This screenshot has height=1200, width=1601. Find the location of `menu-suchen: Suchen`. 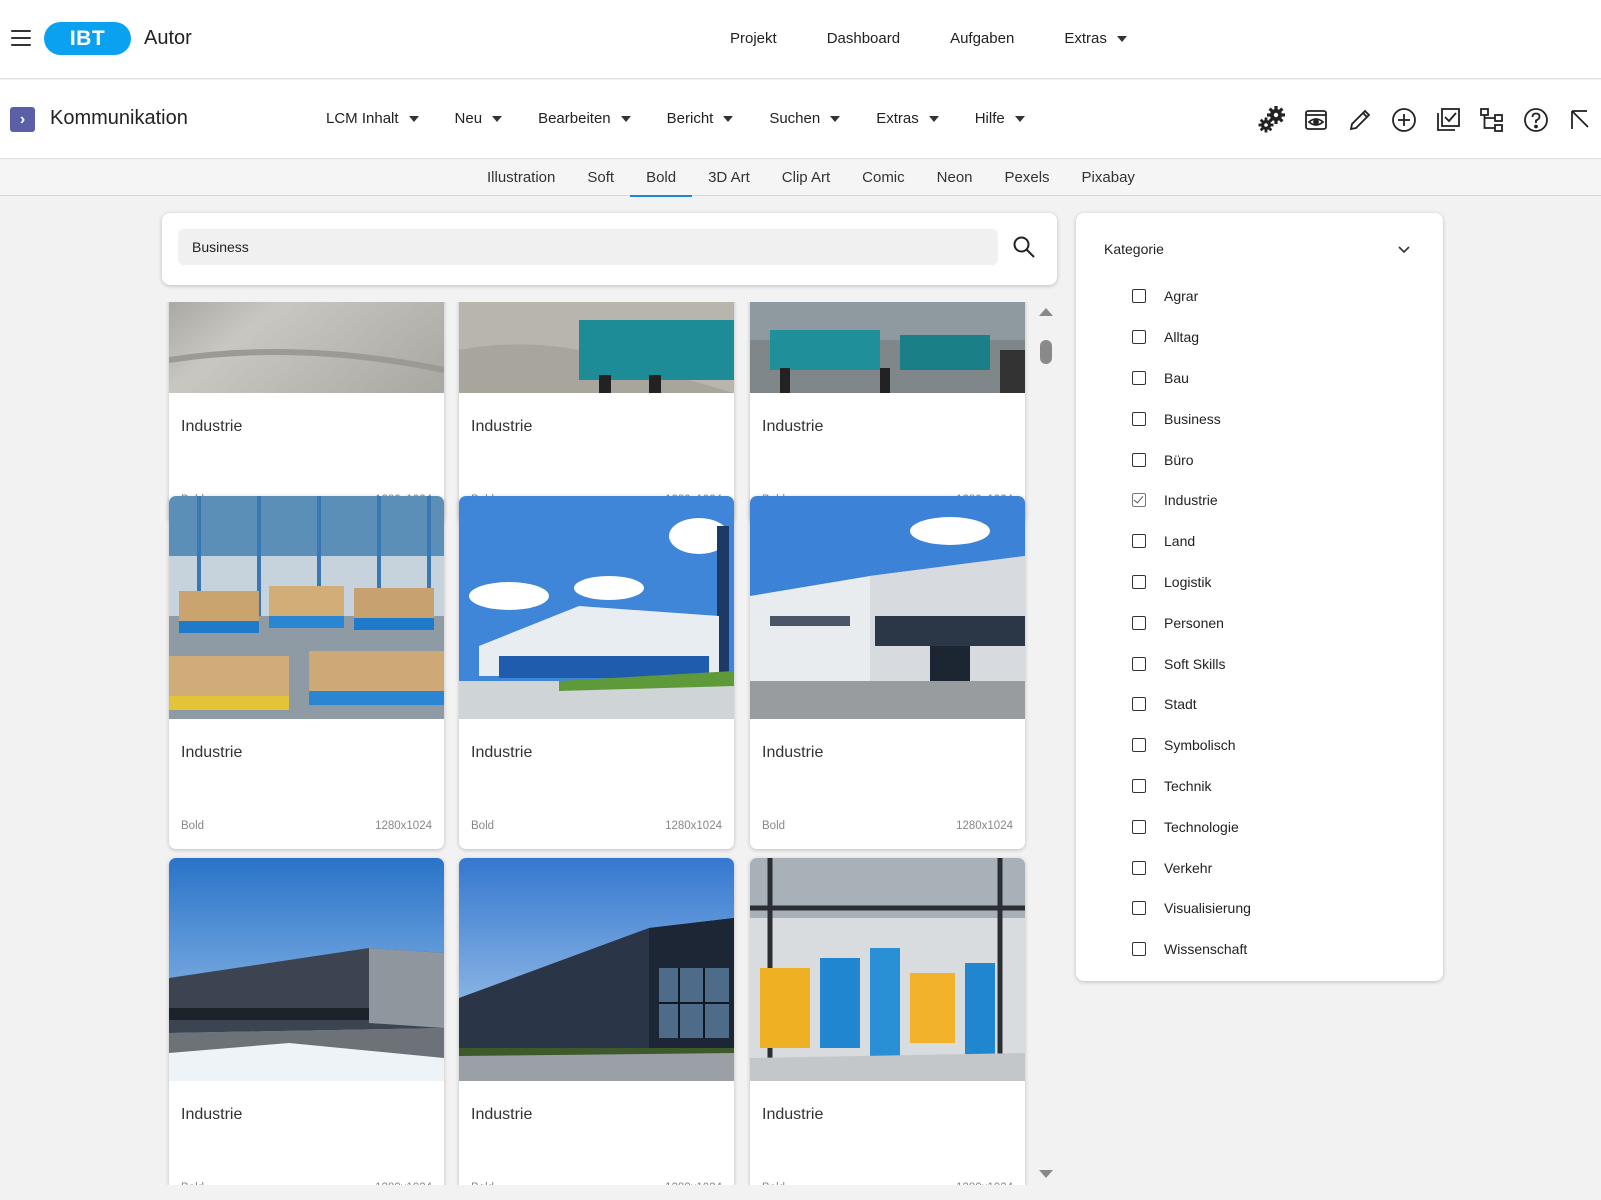

menu-suchen: Suchen is located at coordinates (805, 118).